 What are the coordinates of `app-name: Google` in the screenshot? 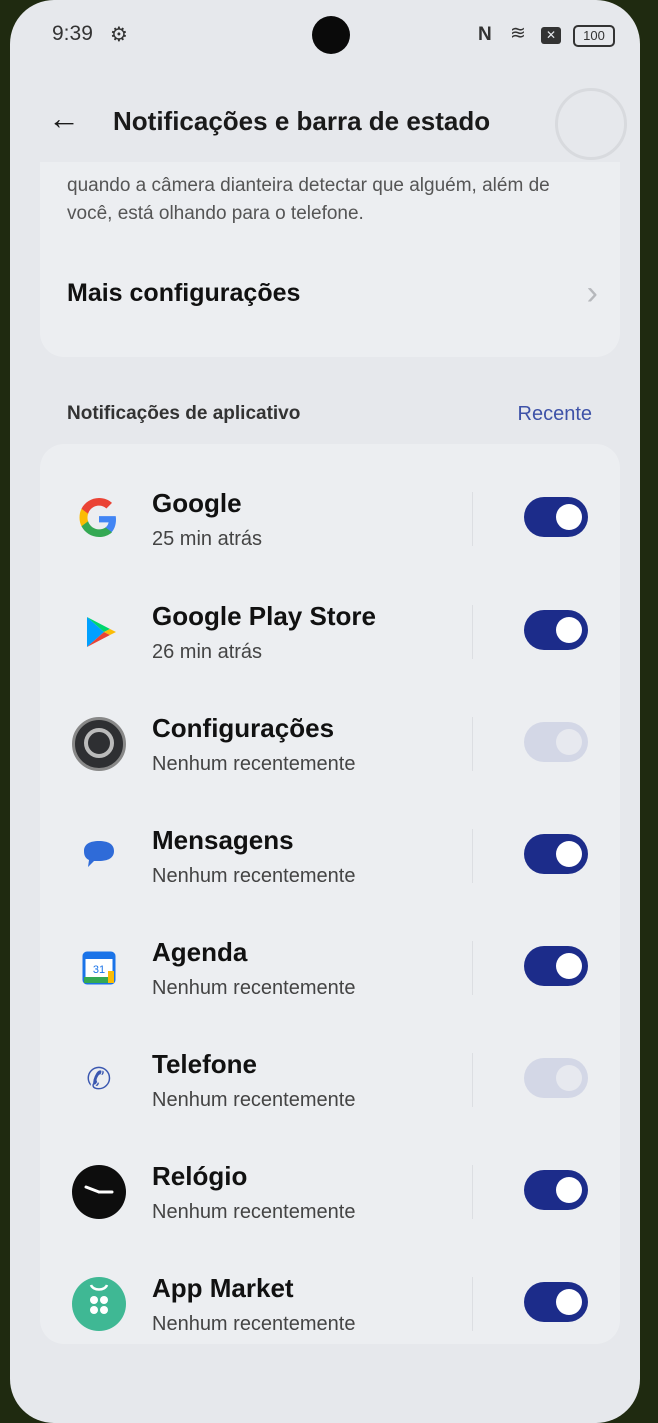 It's located at (197, 503).